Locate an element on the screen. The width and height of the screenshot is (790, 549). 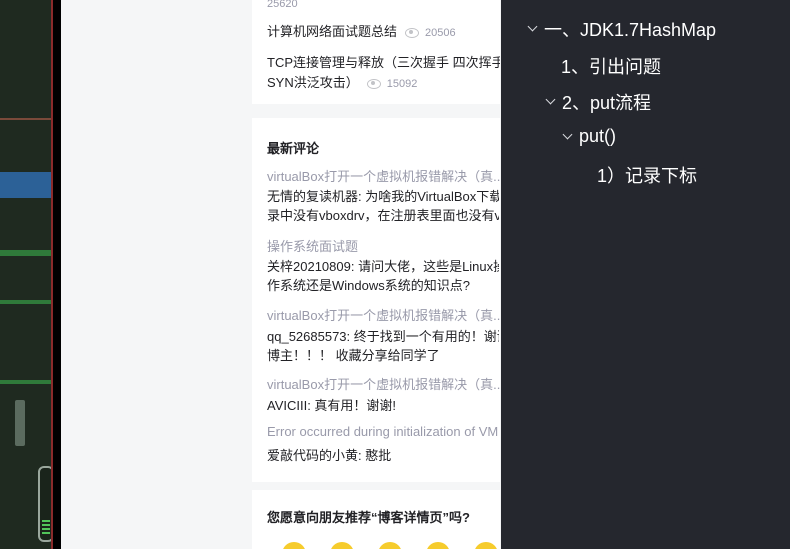
background-editor-strip is located at coordinates (26, 274).